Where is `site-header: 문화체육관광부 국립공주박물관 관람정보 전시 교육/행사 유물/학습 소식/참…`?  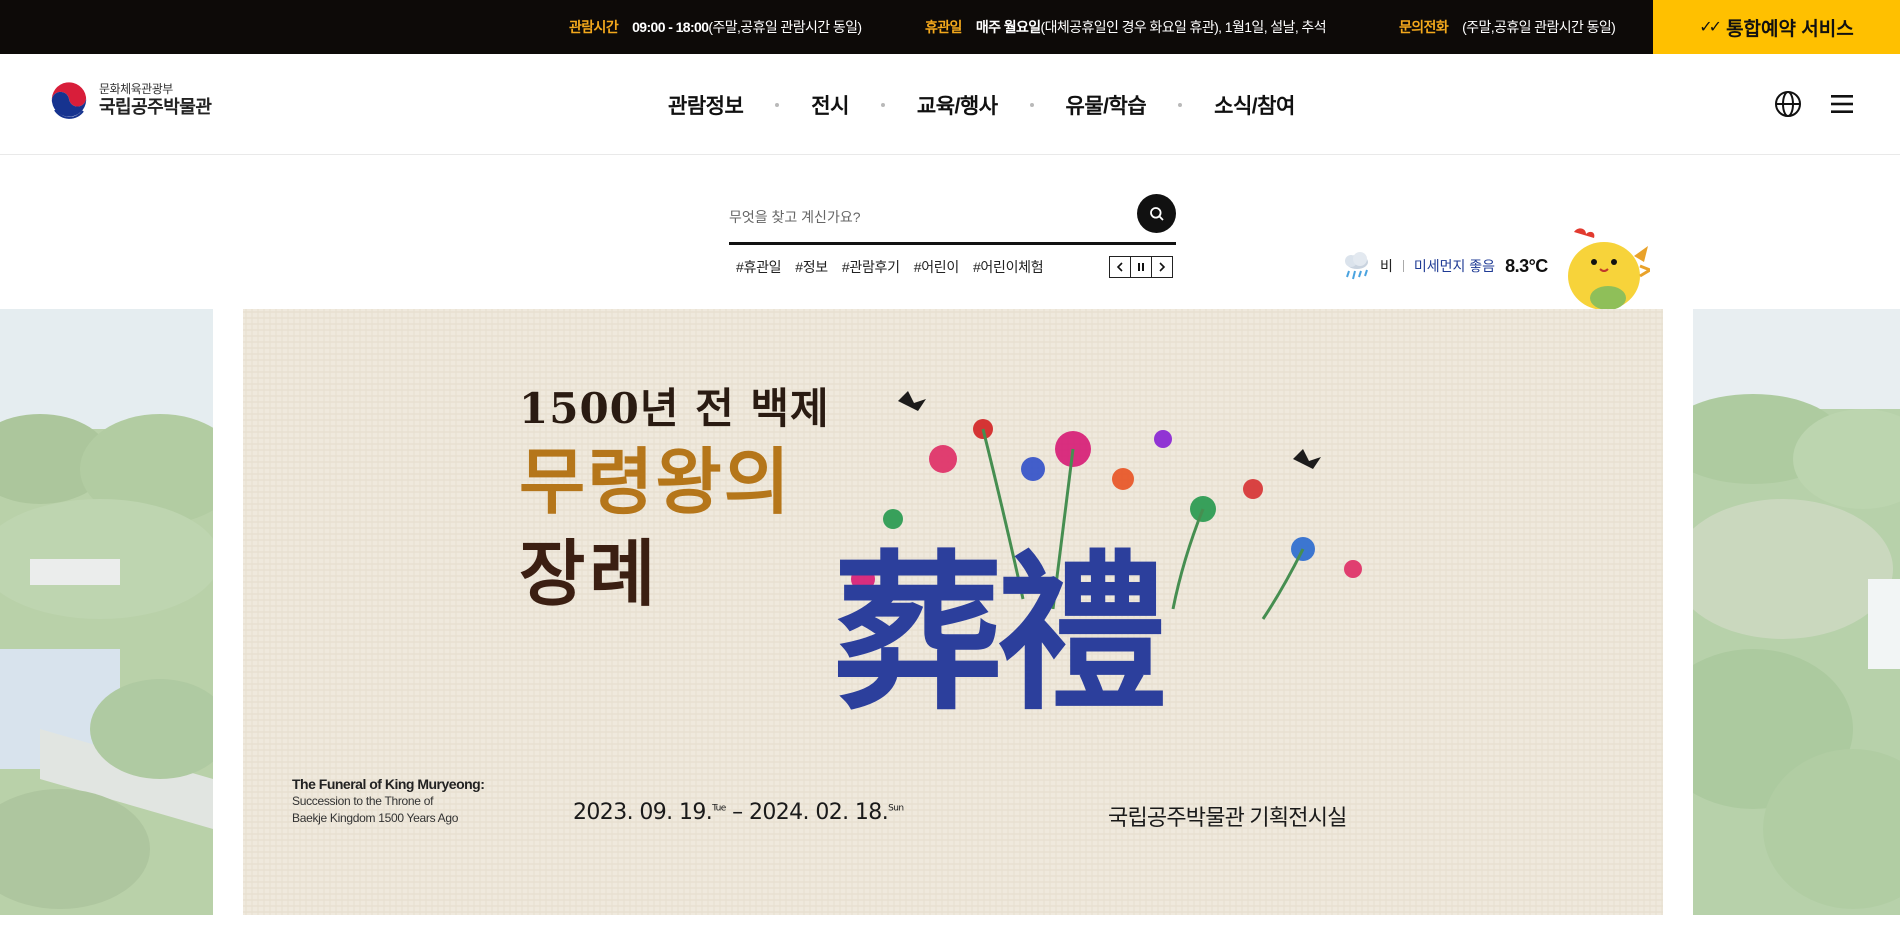
site-header: 문화체육관광부 국립공주박물관 관람정보 전시 교육/행사 유물/학습 소식/참… is located at coordinates (950, 104).